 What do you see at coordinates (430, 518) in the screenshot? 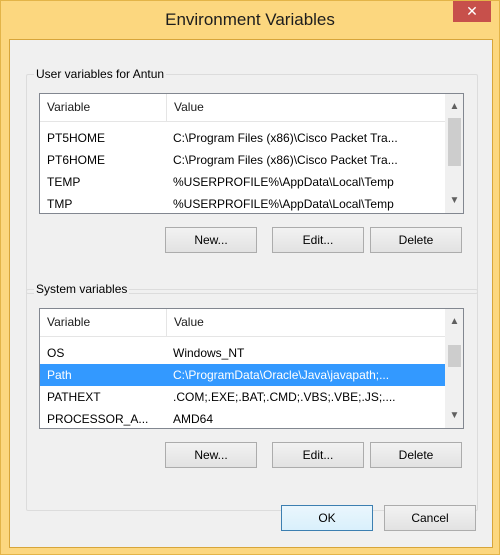
I see `cancel-button: Cancel` at bounding box center [430, 518].